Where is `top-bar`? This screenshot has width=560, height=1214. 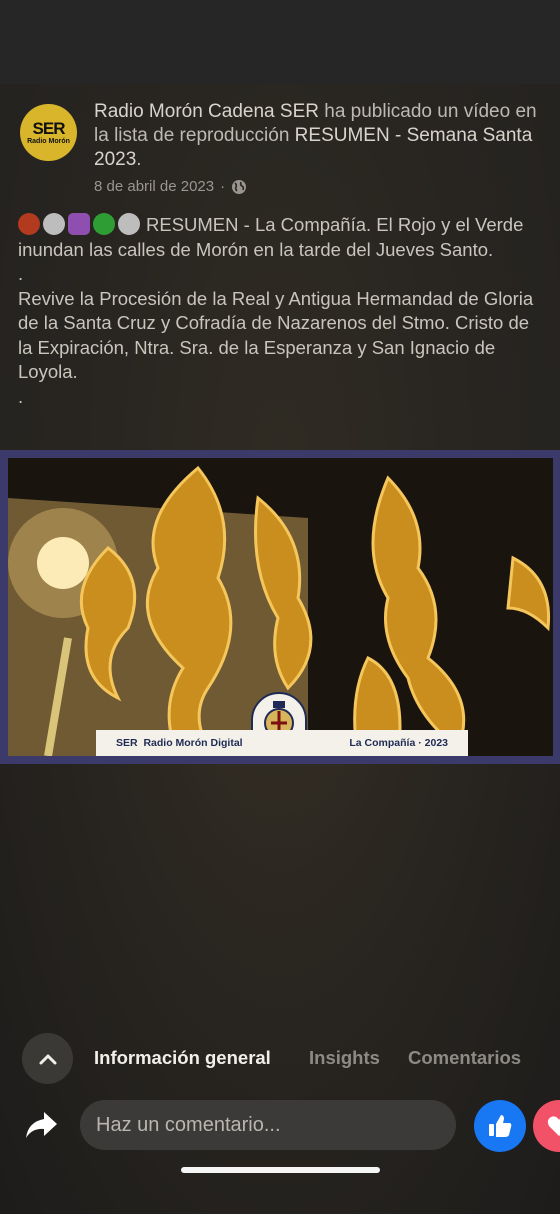
top-bar is located at coordinates (280, 42).